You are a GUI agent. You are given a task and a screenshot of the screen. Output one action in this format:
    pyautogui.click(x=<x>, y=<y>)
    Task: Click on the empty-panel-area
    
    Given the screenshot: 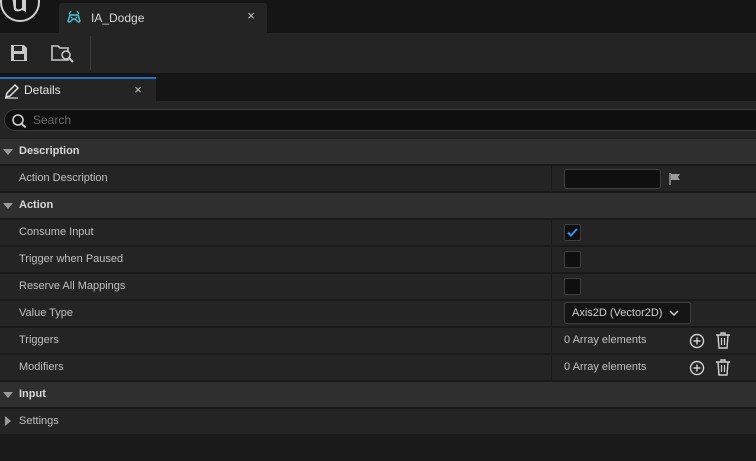 What is the action you would take?
    pyautogui.click(x=378, y=448)
    